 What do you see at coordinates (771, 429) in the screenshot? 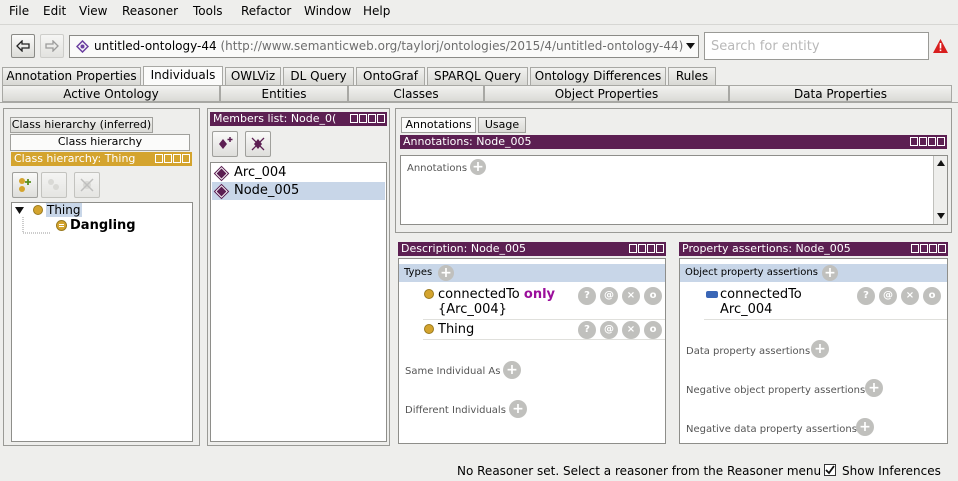
I see `negative-data-assertions-label: Negative data property assertions` at bounding box center [771, 429].